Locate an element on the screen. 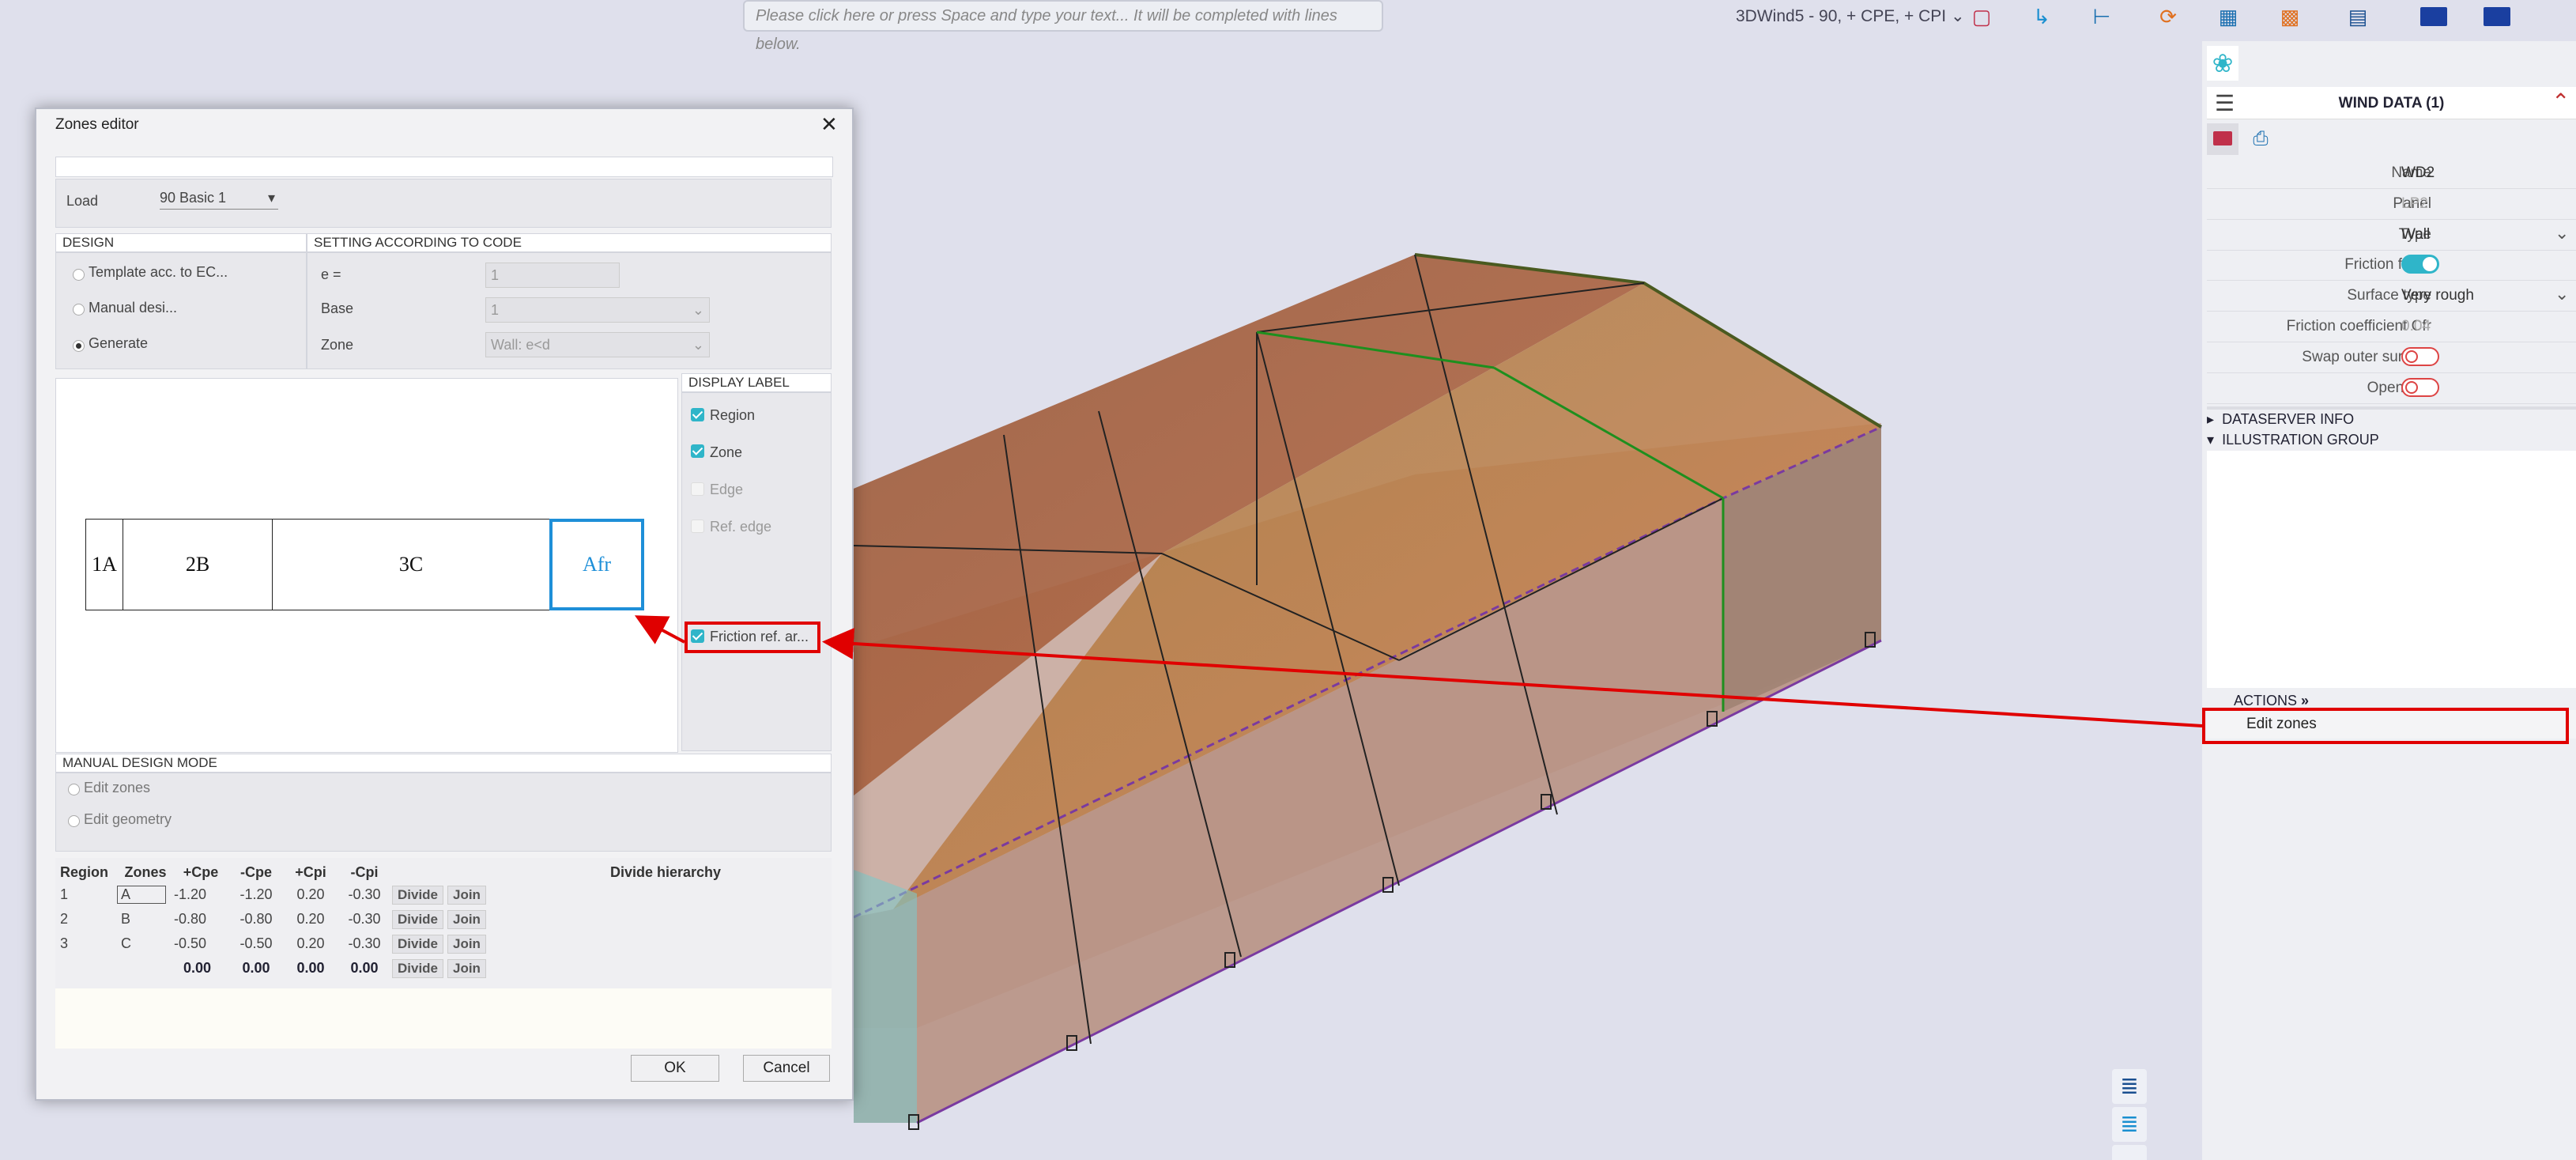 This screenshot has height=1160, width=2576. annotation-arrows is located at coordinates (1418, 671).